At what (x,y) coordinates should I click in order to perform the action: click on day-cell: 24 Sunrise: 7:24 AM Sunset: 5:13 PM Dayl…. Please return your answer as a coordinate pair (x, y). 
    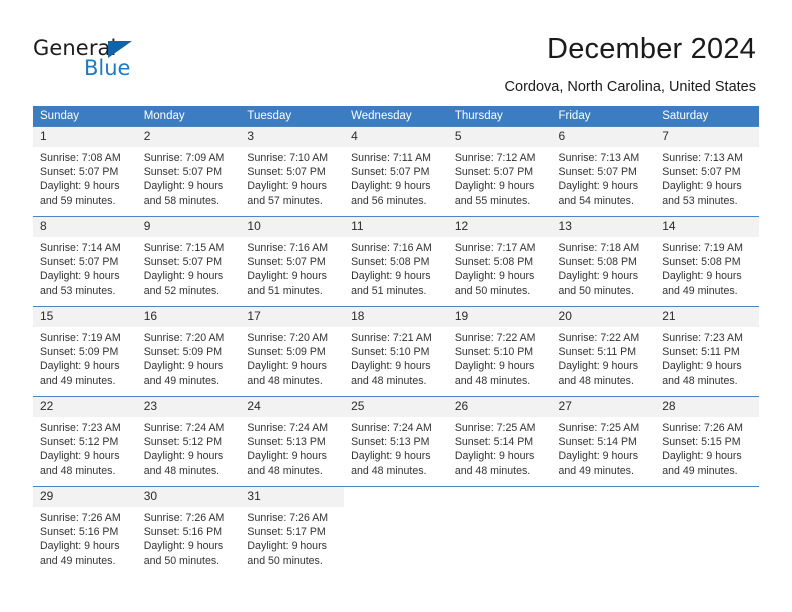
    Looking at the image, I should click on (292, 441).